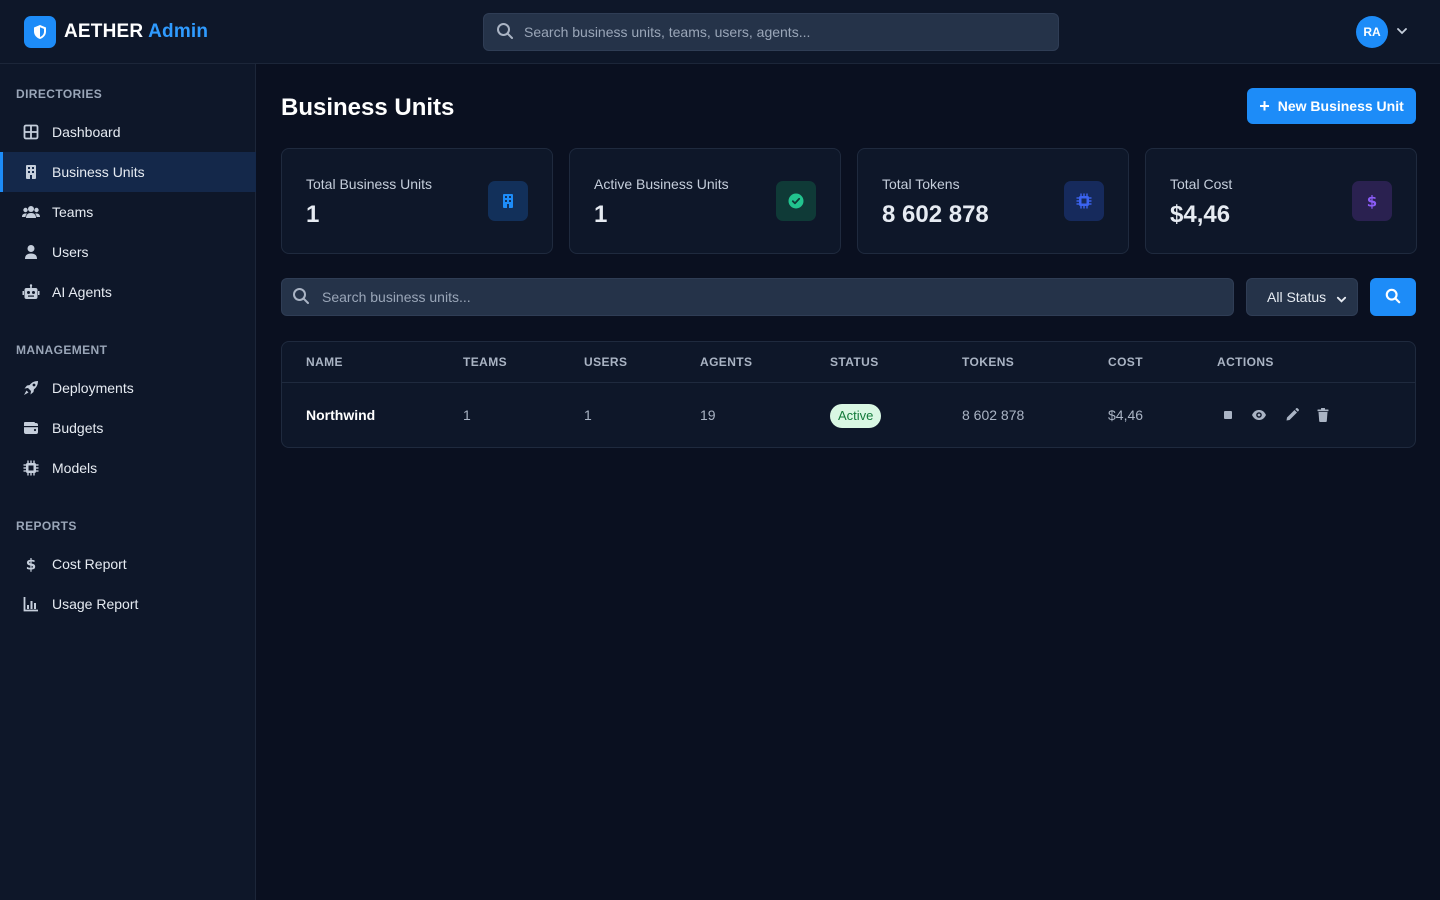 The height and width of the screenshot is (900, 1440). What do you see at coordinates (369, 184) in the screenshot?
I see `stat-label: Total Business Units` at bounding box center [369, 184].